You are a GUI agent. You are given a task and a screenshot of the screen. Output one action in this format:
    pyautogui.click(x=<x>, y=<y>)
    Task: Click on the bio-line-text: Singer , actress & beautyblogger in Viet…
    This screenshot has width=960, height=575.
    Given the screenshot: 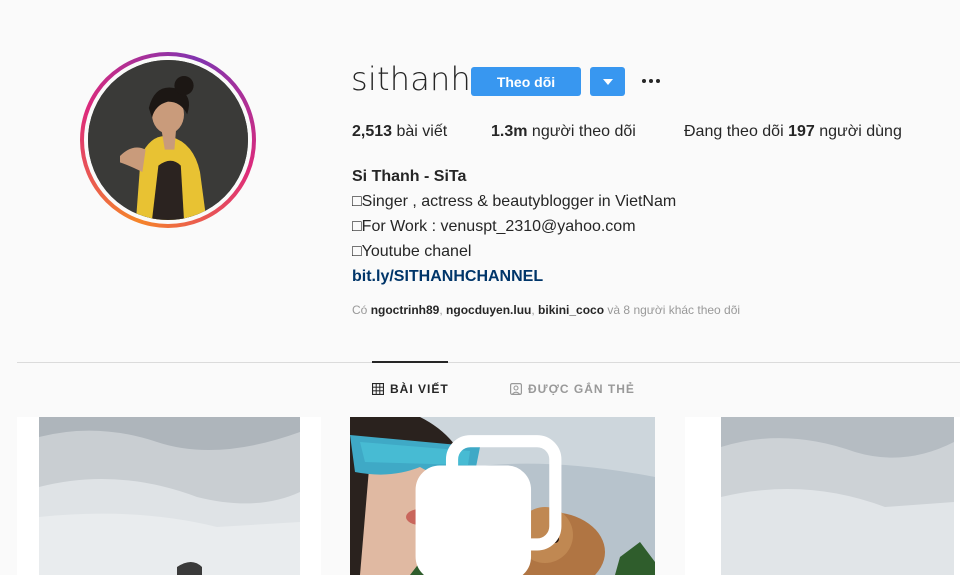 What is the action you would take?
    pyautogui.click(x=519, y=201)
    